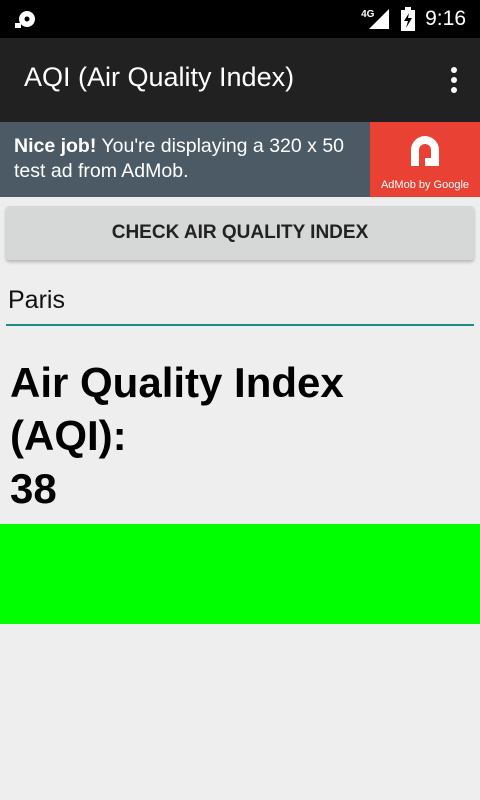 This screenshot has height=800, width=480. Describe the element at coordinates (425, 151) in the screenshot. I see `admob-icon` at that location.